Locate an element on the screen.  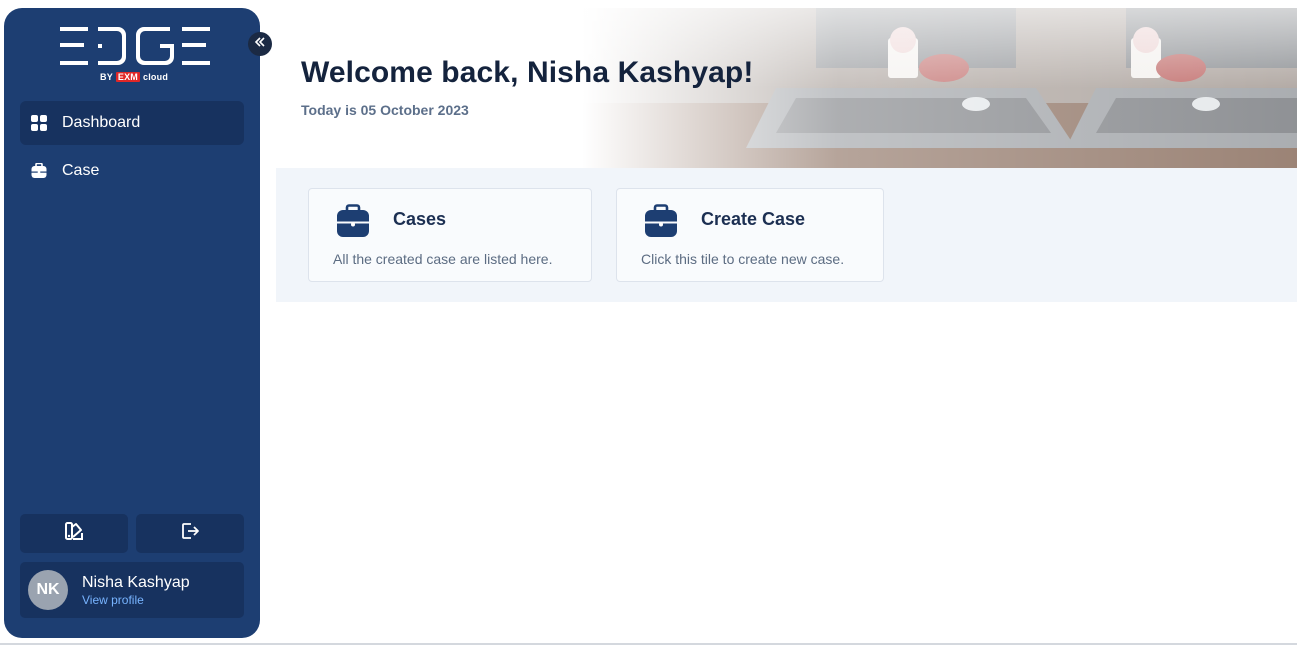
theme-button is located at coordinates (74, 533).